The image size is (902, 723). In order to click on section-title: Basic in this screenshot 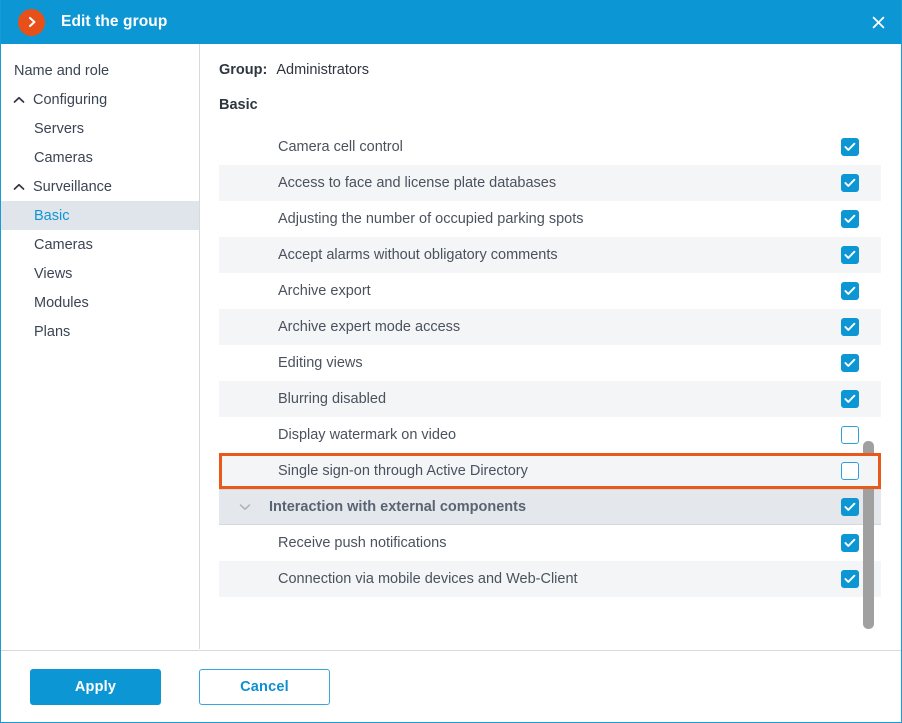, I will do `click(238, 105)`.